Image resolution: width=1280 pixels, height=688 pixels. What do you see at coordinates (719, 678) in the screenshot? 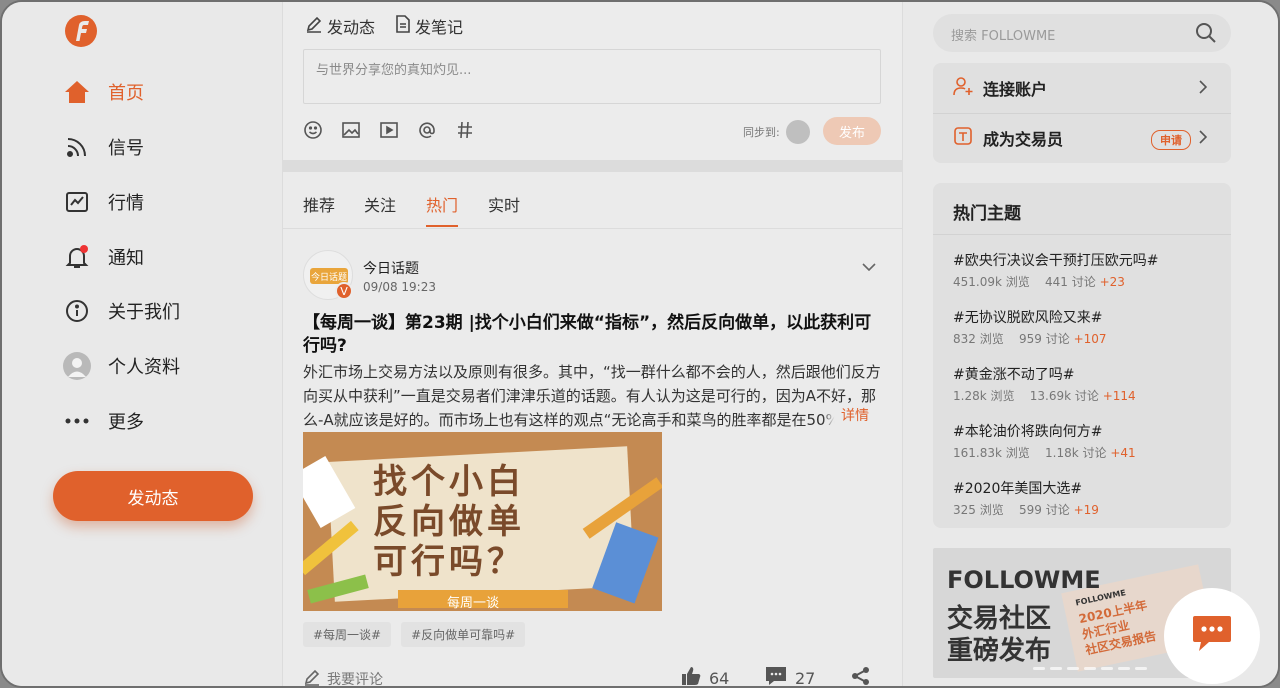
I see `like-count: 64` at bounding box center [719, 678].